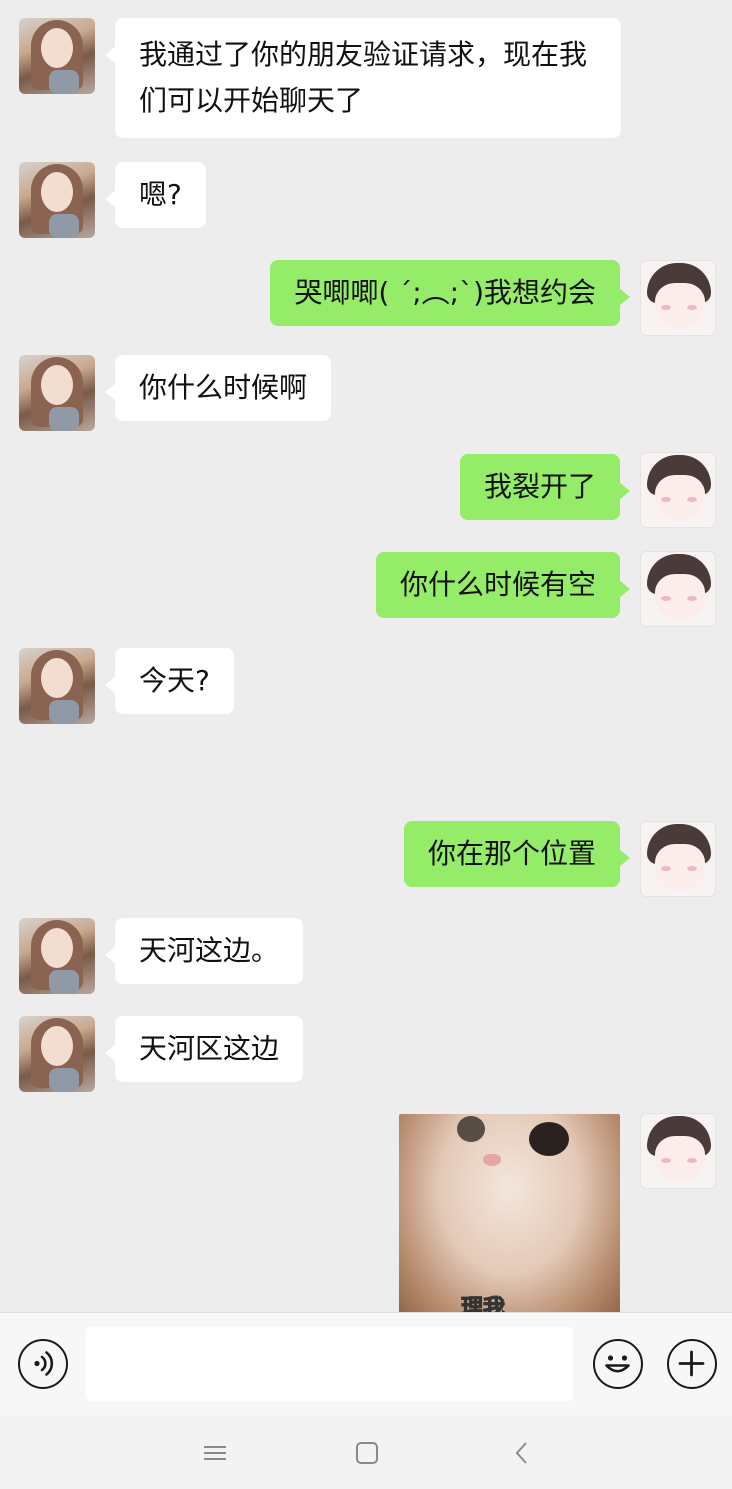  I want to click on message-bubble-incoming: 你什么时候啊, so click(218, 388).